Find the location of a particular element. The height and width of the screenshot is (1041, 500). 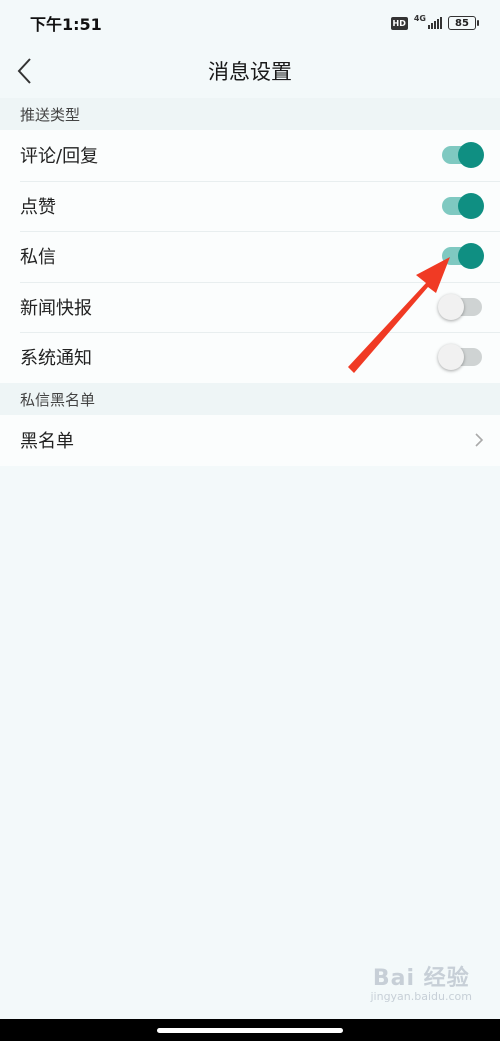

gesture-bar is located at coordinates (250, 1030).